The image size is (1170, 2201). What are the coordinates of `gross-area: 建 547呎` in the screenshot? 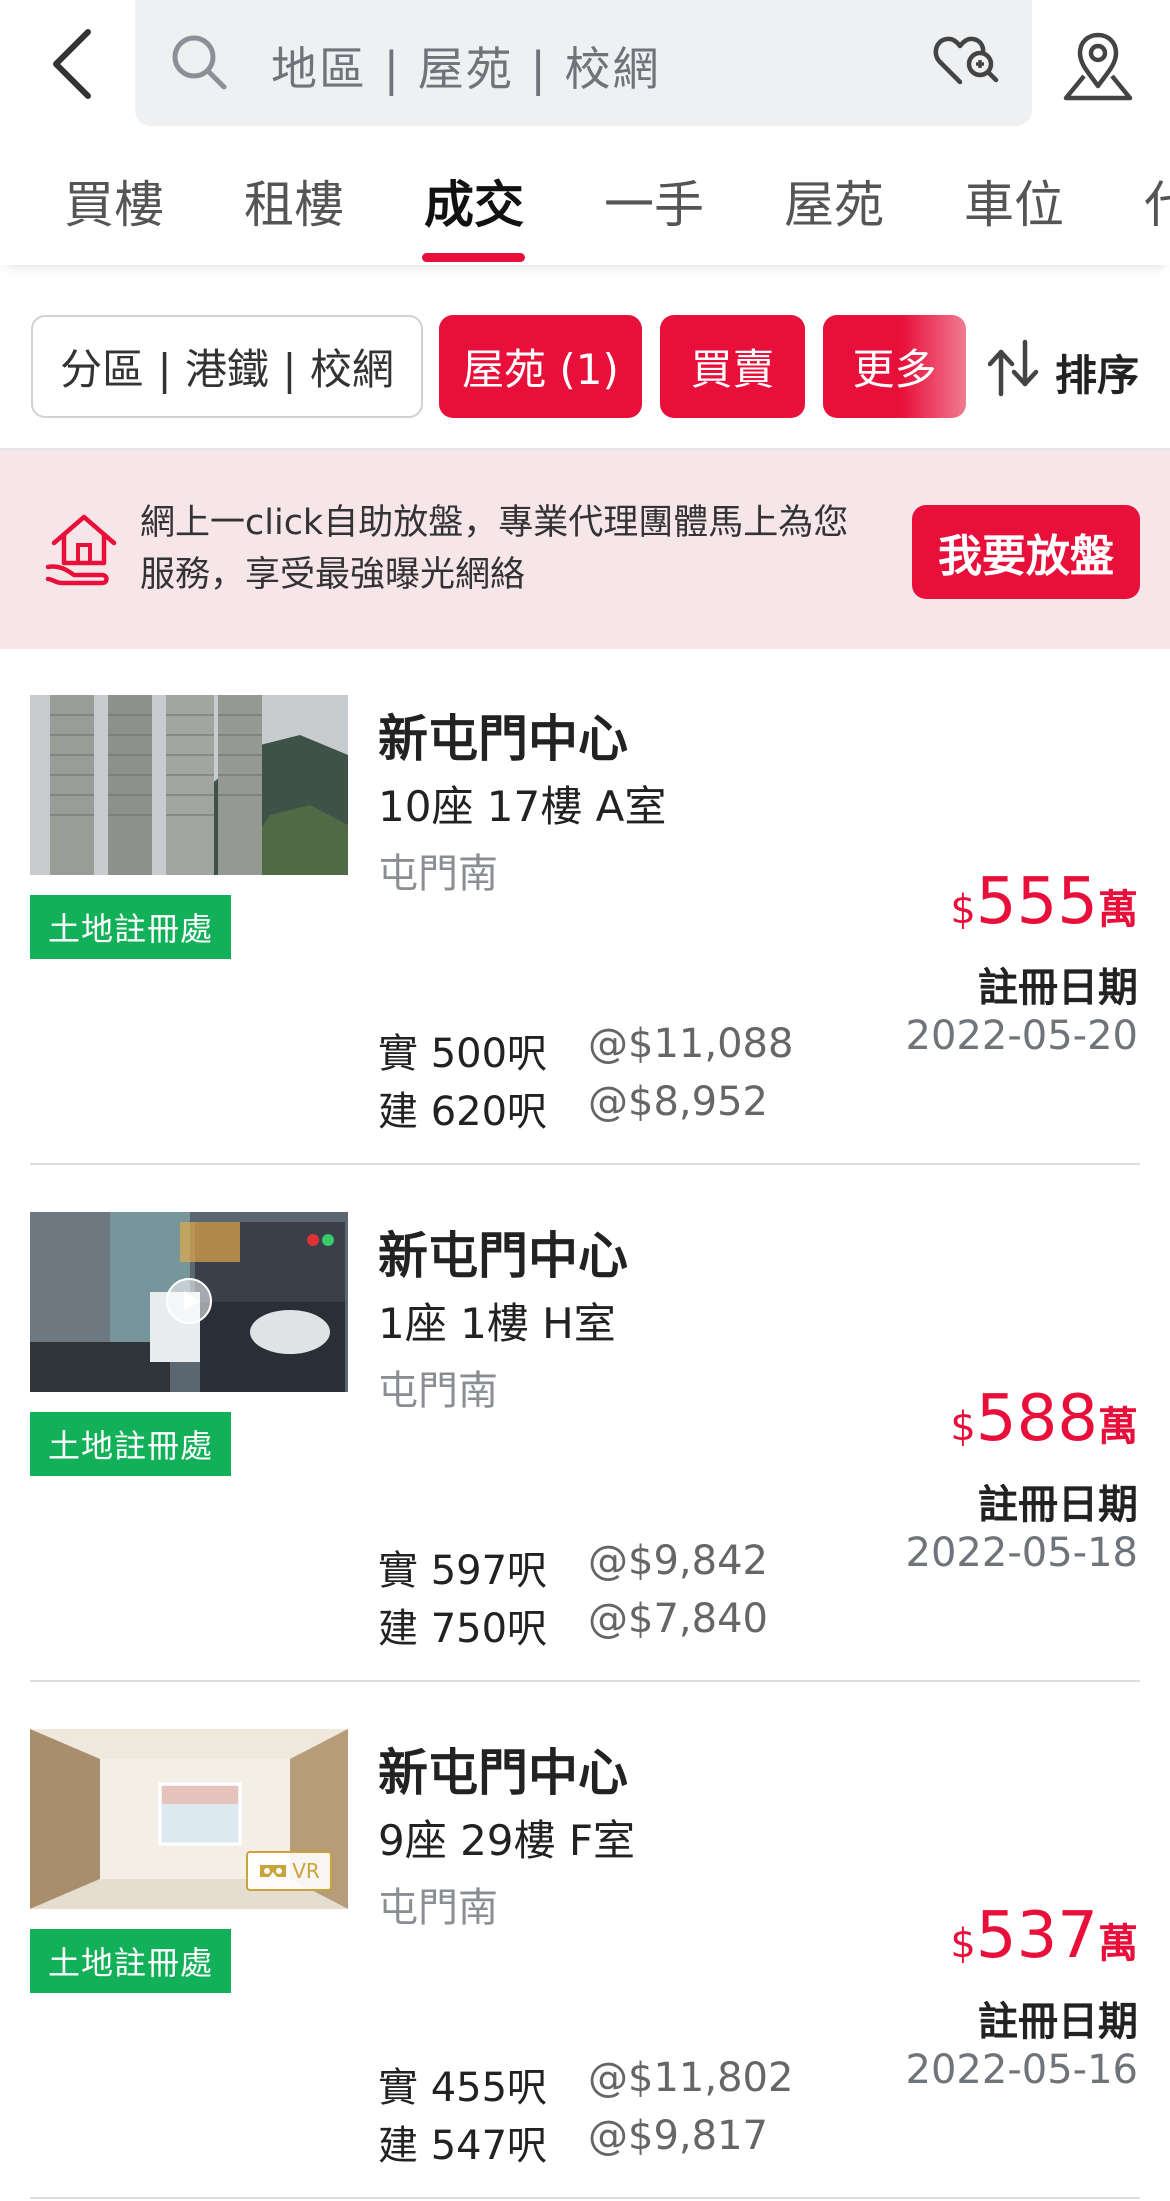 It's located at (463, 2146).